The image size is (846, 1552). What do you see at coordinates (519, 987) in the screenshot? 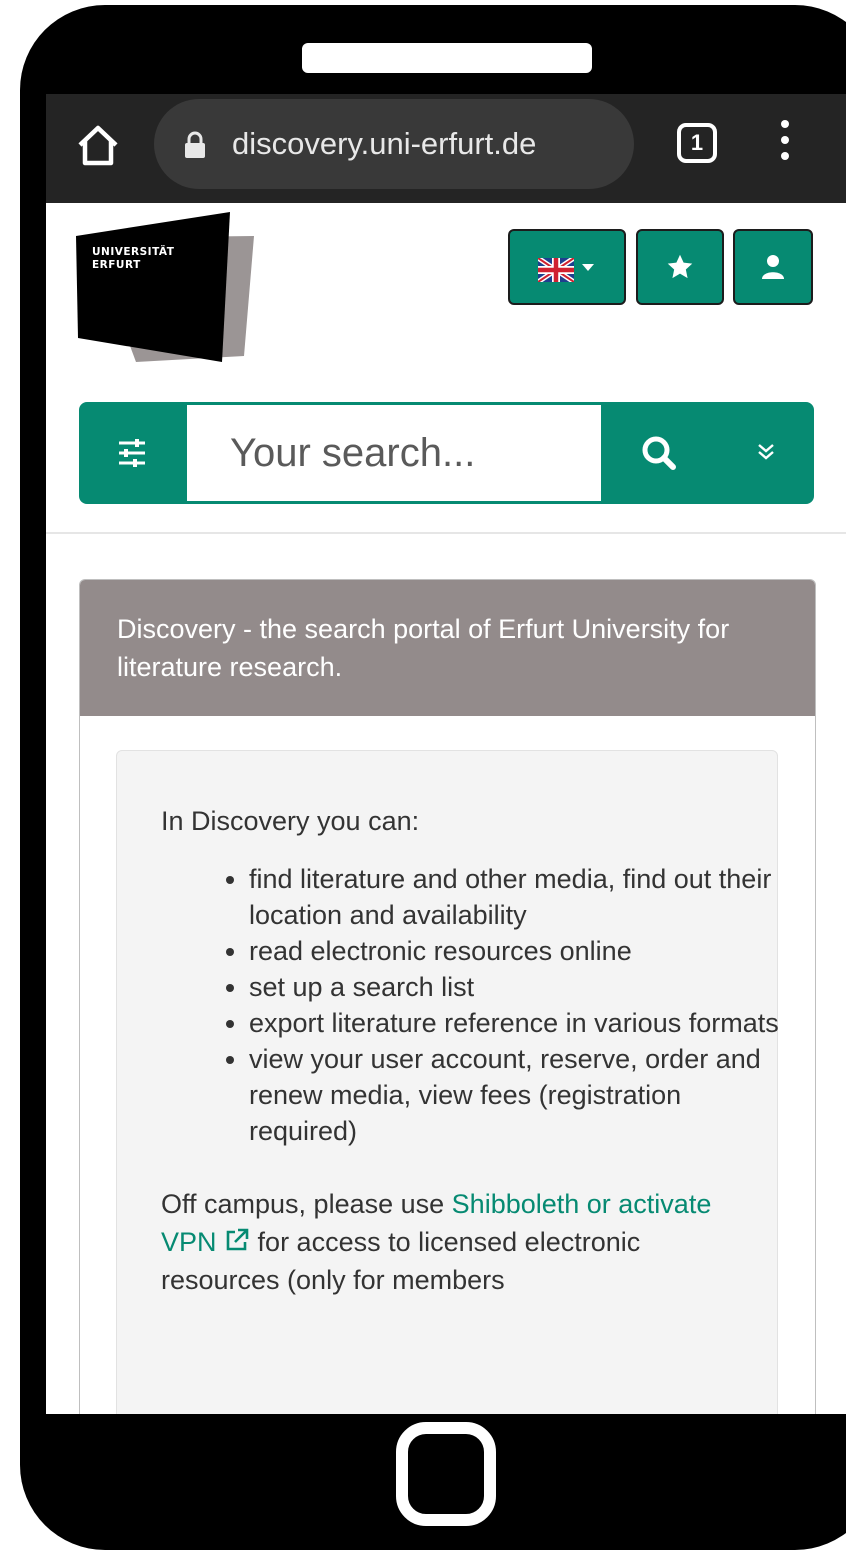
I see `list-item: set up a search list` at bounding box center [519, 987].